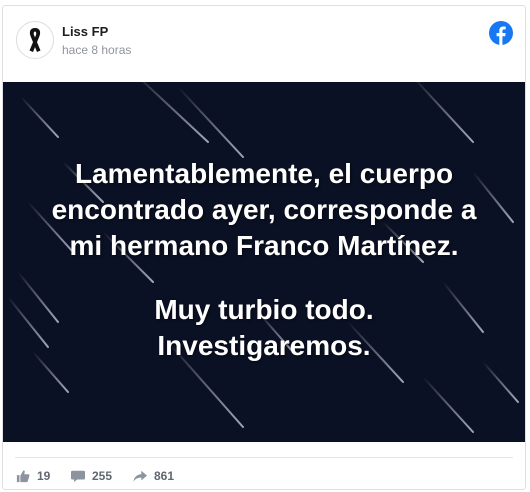 The image size is (530, 492). Describe the element at coordinates (164, 476) in the screenshot. I see `shares-count: 861` at that location.